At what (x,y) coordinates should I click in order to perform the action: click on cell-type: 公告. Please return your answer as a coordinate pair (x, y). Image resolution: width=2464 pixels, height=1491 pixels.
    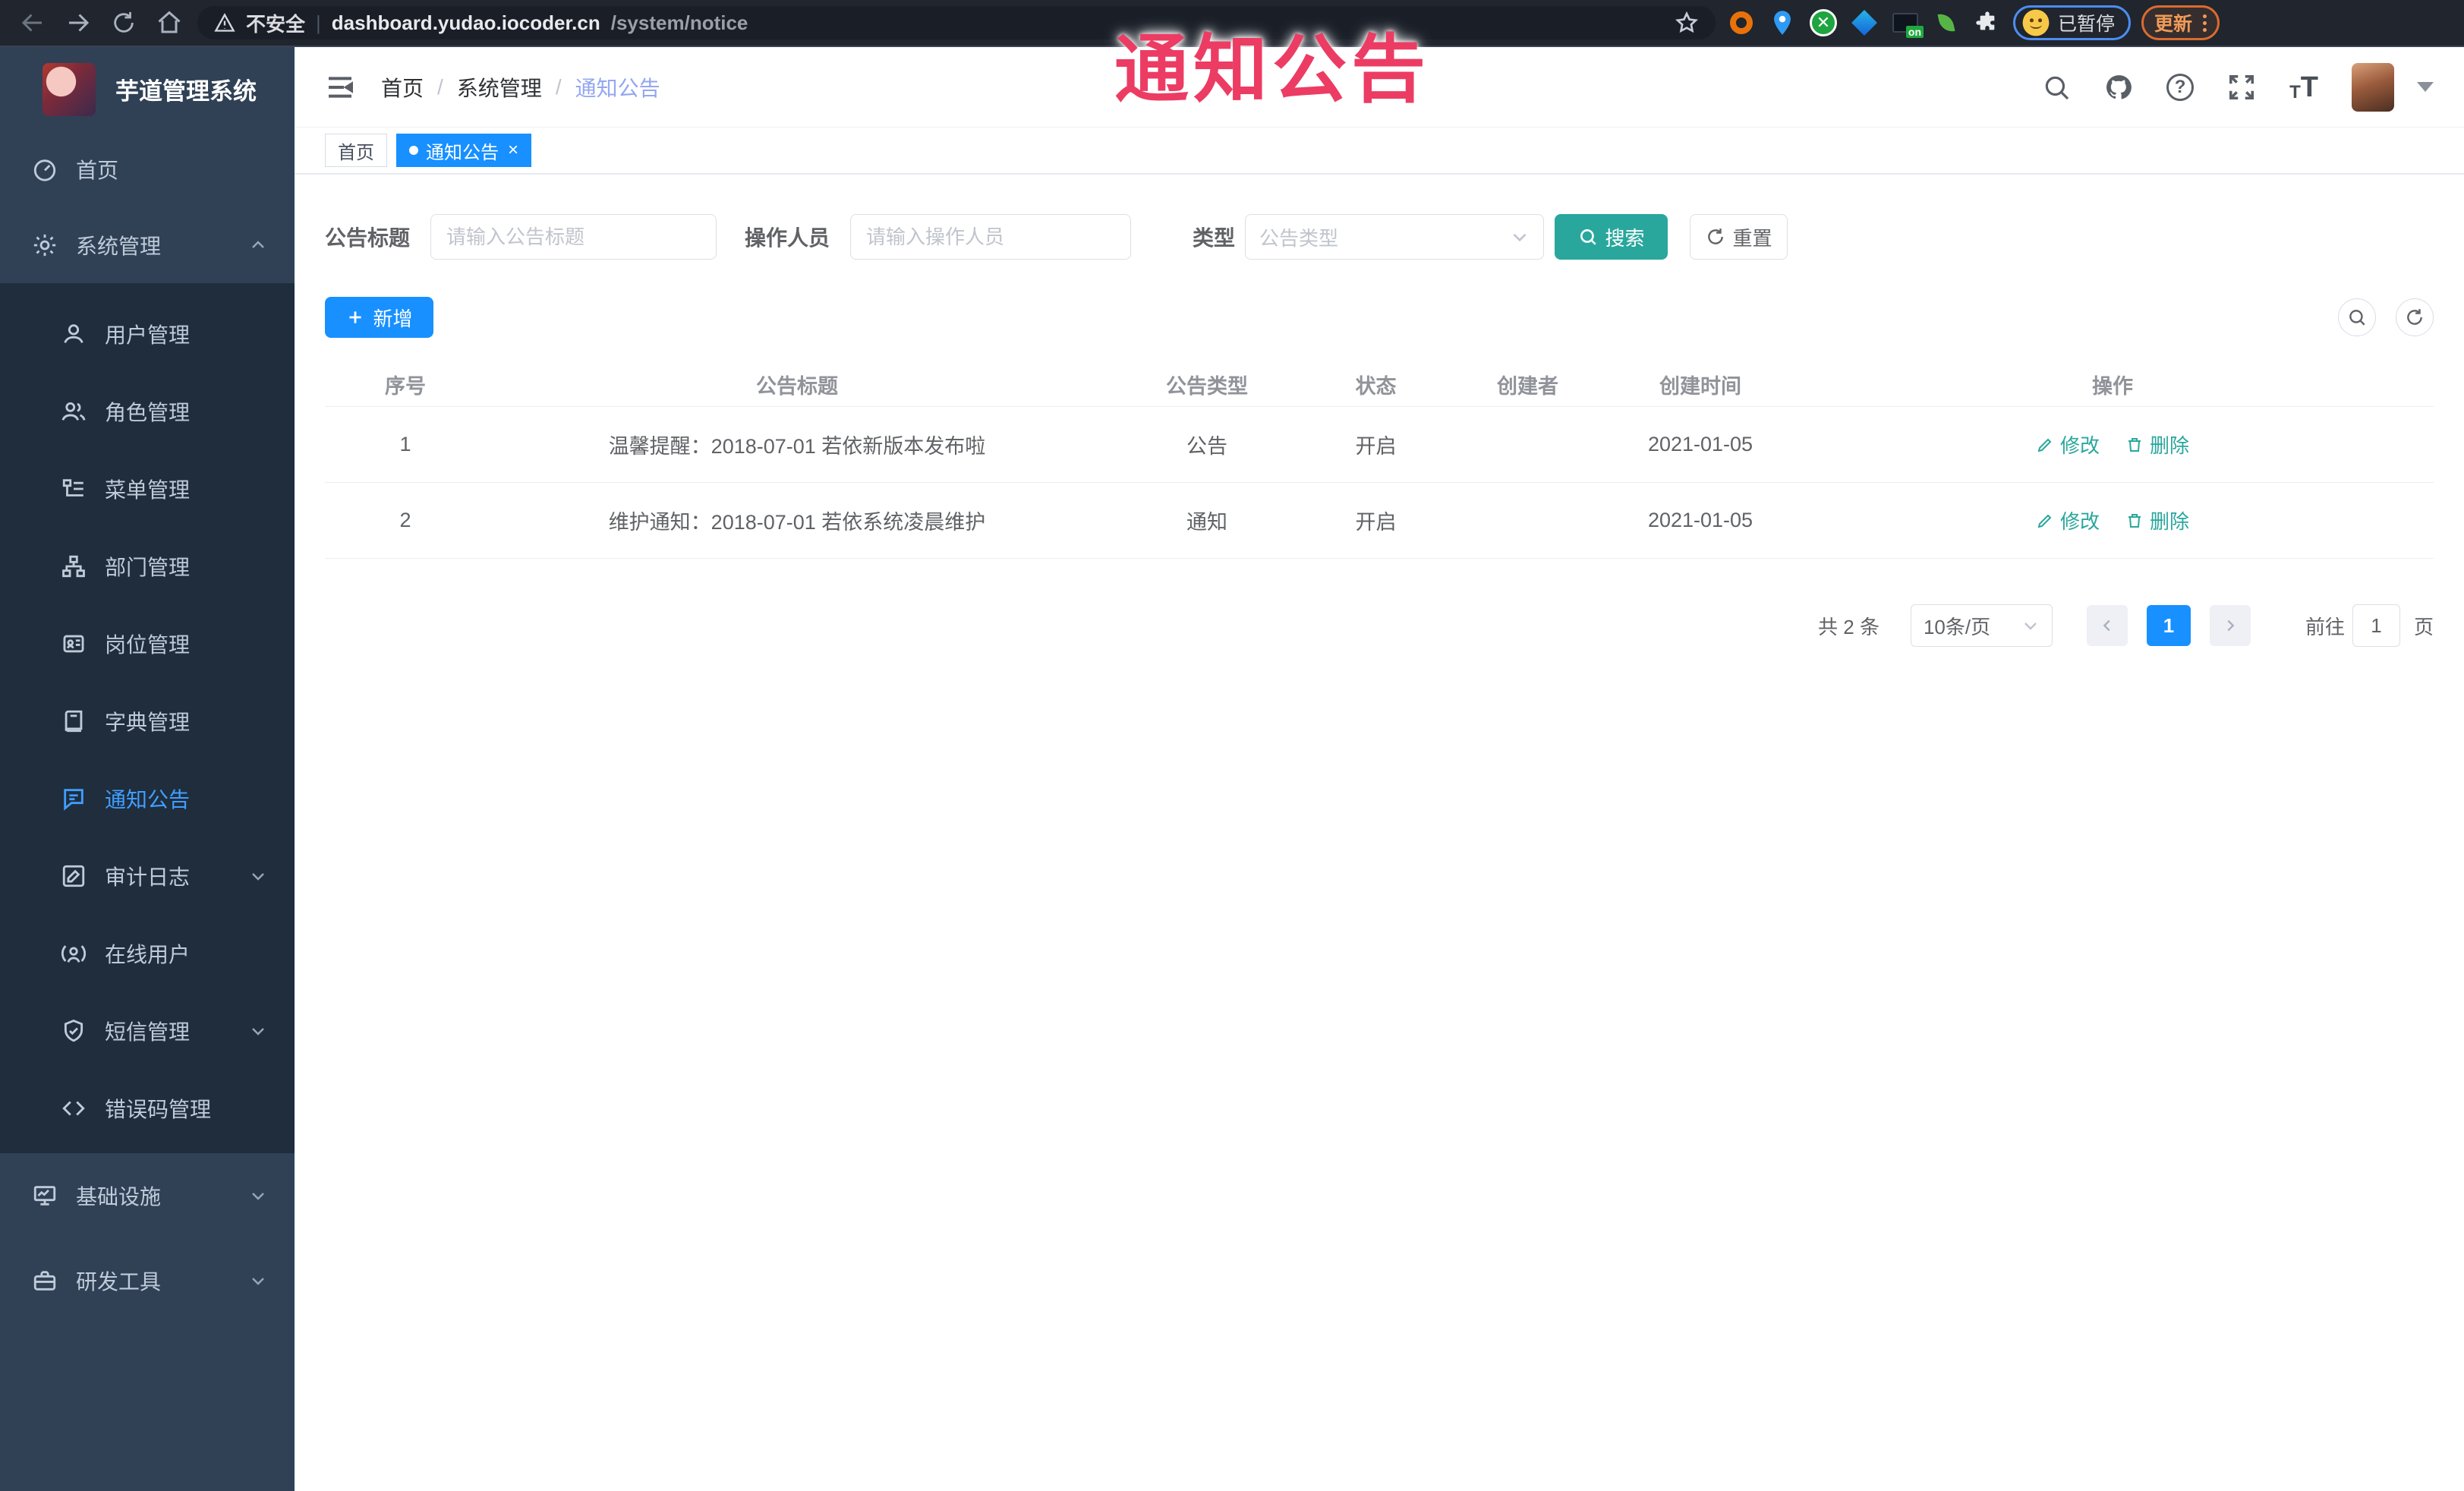
    Looking at the image, I should click on (1207, 447).